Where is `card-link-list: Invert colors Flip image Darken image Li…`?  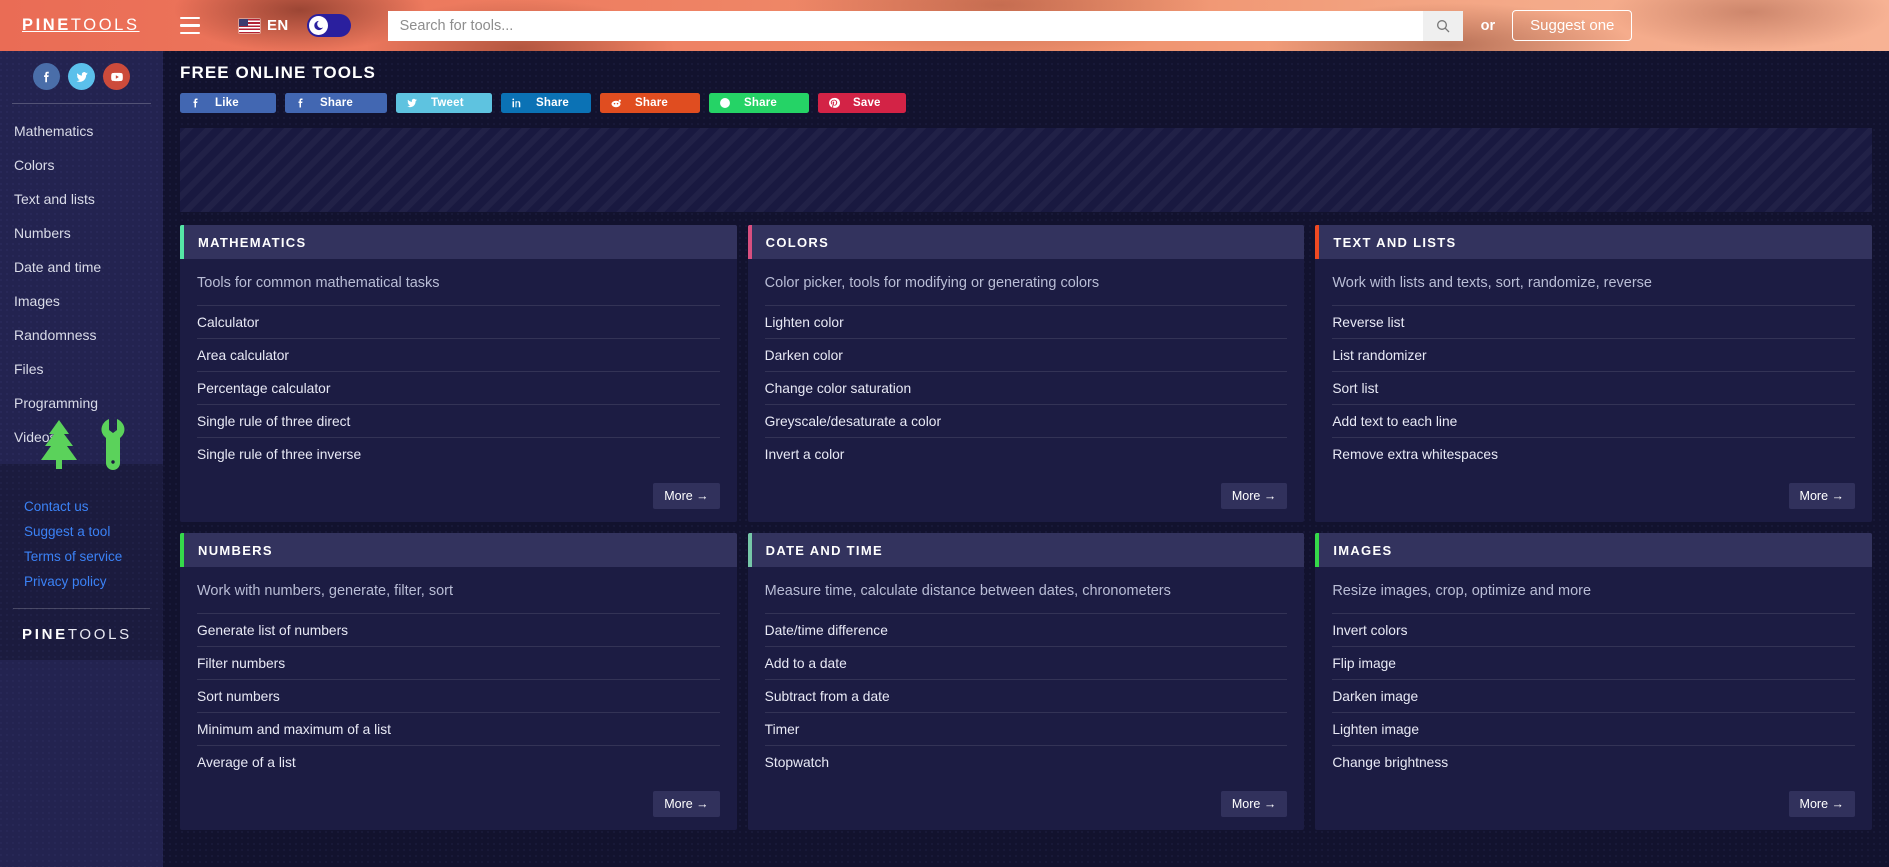 card-link-list: Invert colors Flip image Darken image Li… is located at coordinates (1593, 695).